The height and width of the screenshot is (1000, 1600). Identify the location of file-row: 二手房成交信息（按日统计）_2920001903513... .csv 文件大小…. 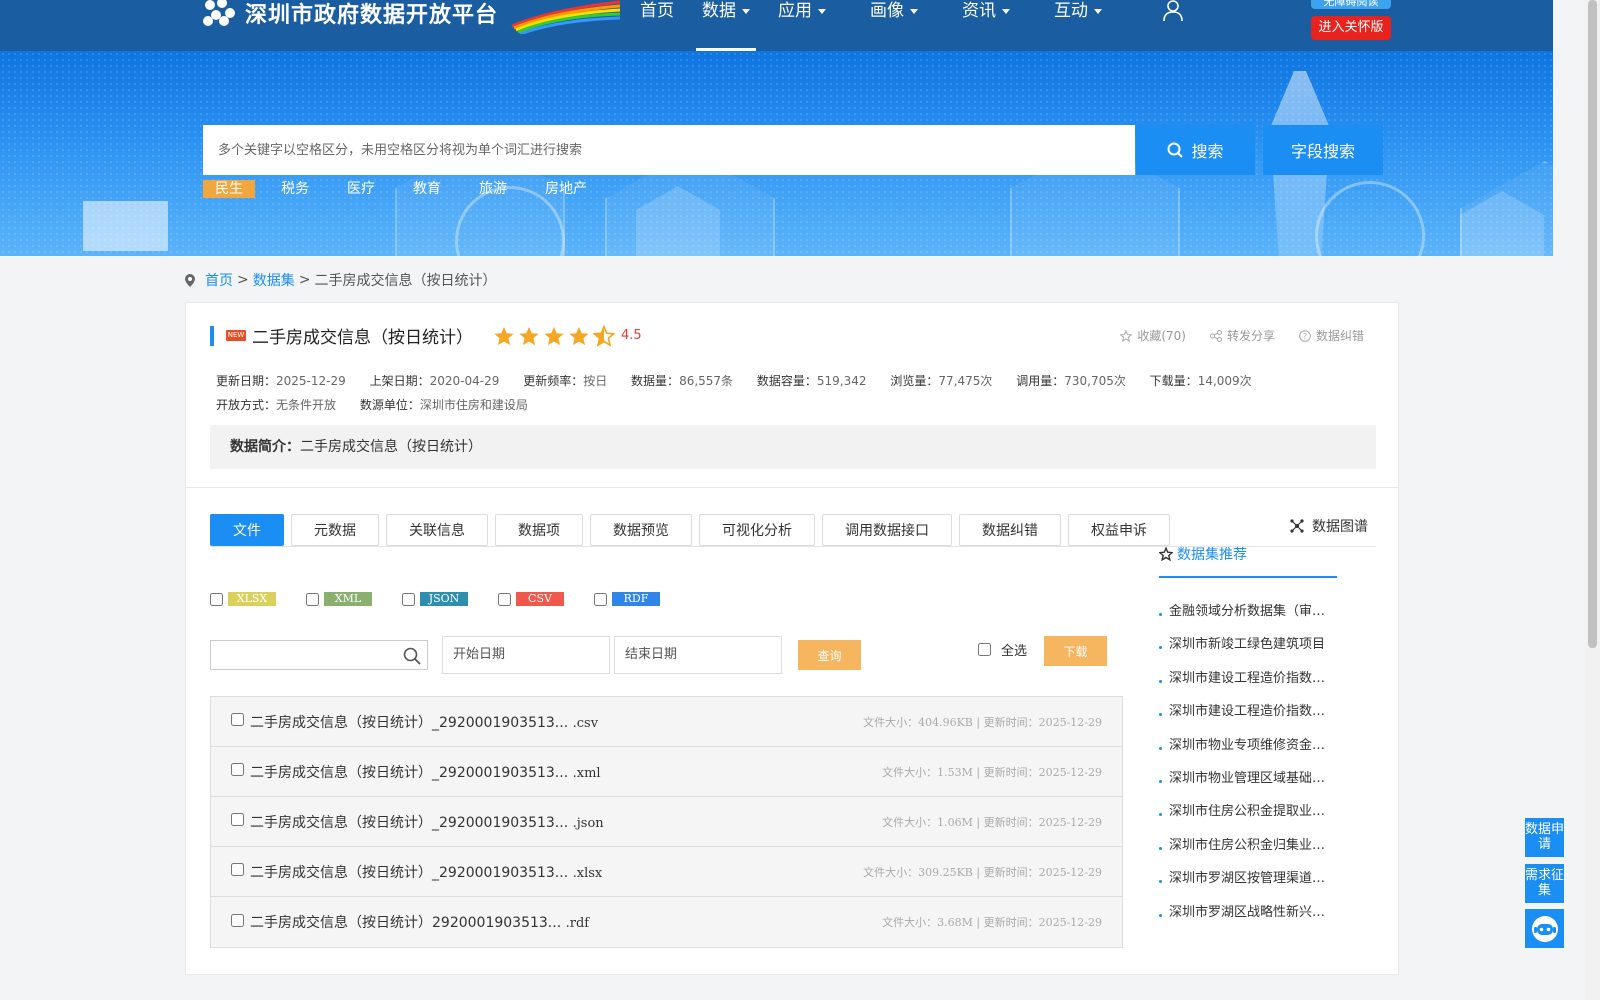
(666, 722).